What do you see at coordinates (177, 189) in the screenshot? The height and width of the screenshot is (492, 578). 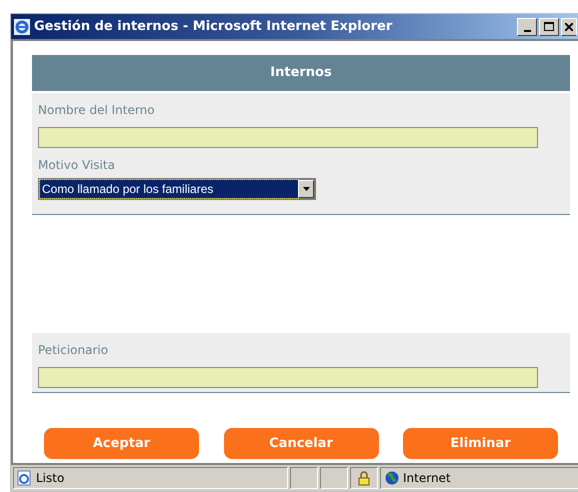 I see `dropdown: Como llamado por los familiares` at bounding box center [177, 189].